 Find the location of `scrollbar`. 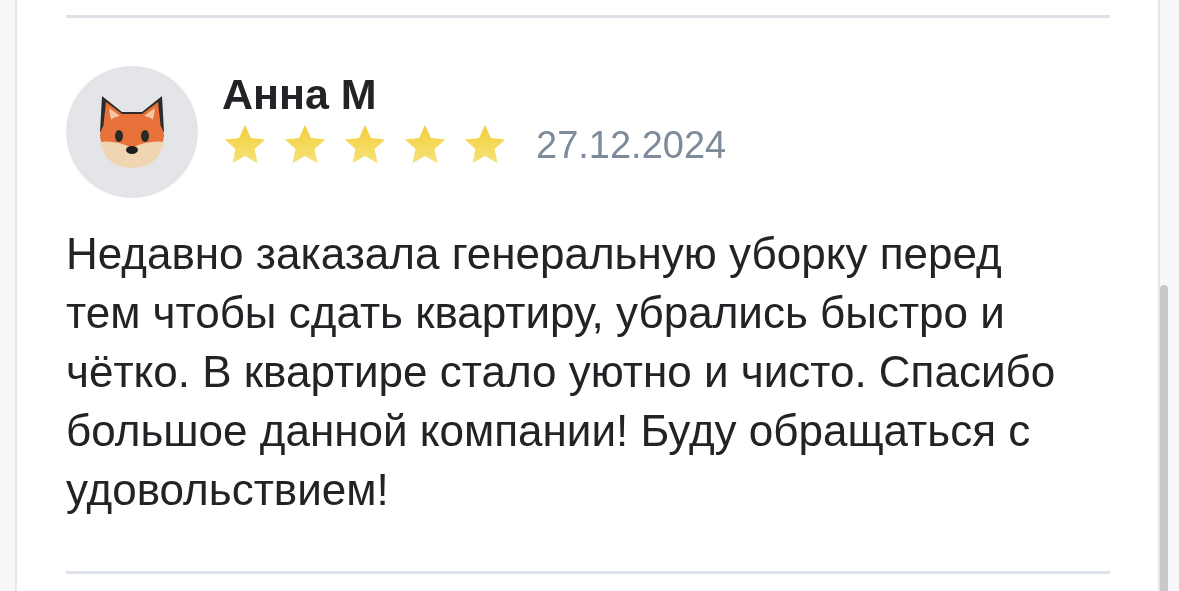

scrollbar is located at coordinates (1164, 438).